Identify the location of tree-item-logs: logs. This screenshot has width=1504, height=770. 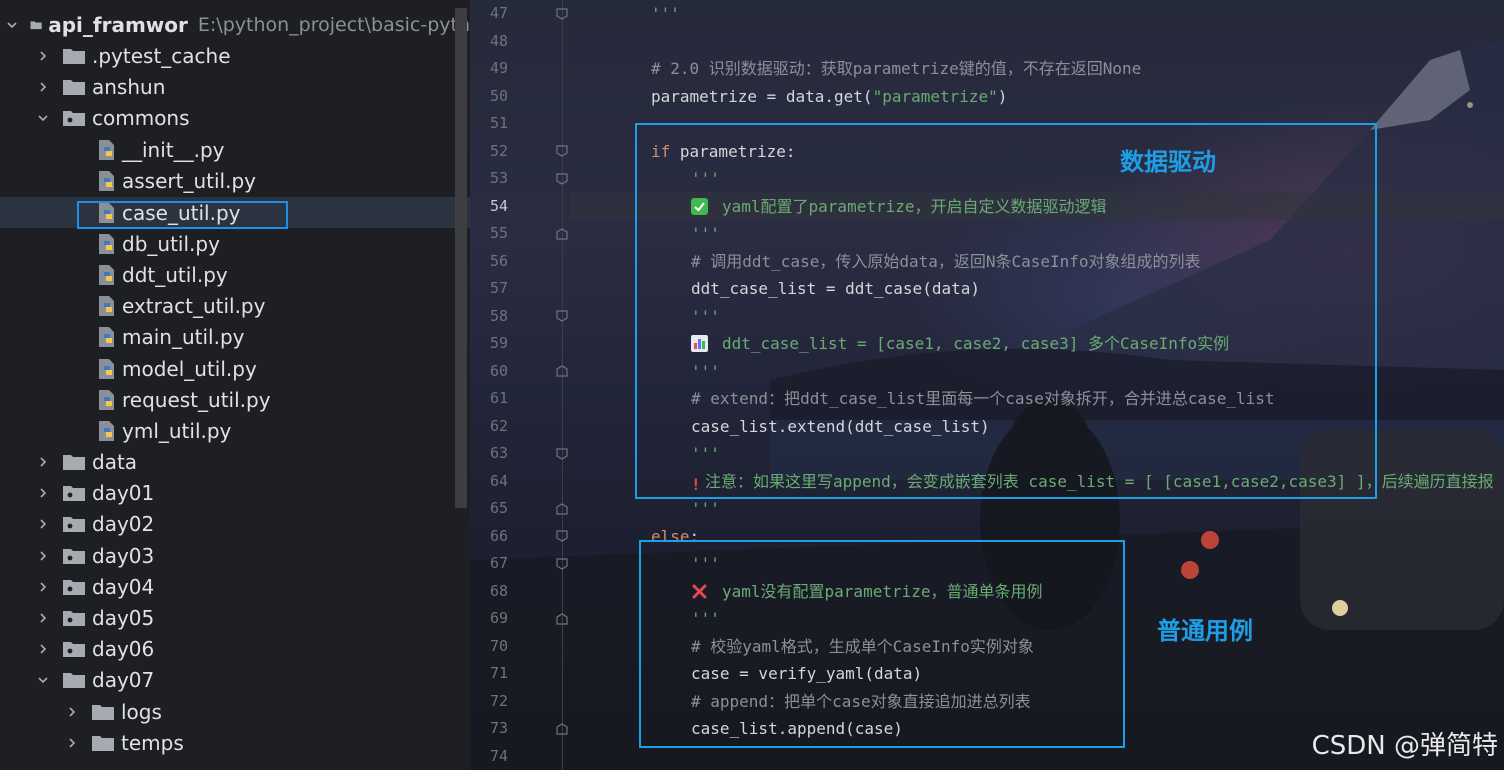
(235, 711).